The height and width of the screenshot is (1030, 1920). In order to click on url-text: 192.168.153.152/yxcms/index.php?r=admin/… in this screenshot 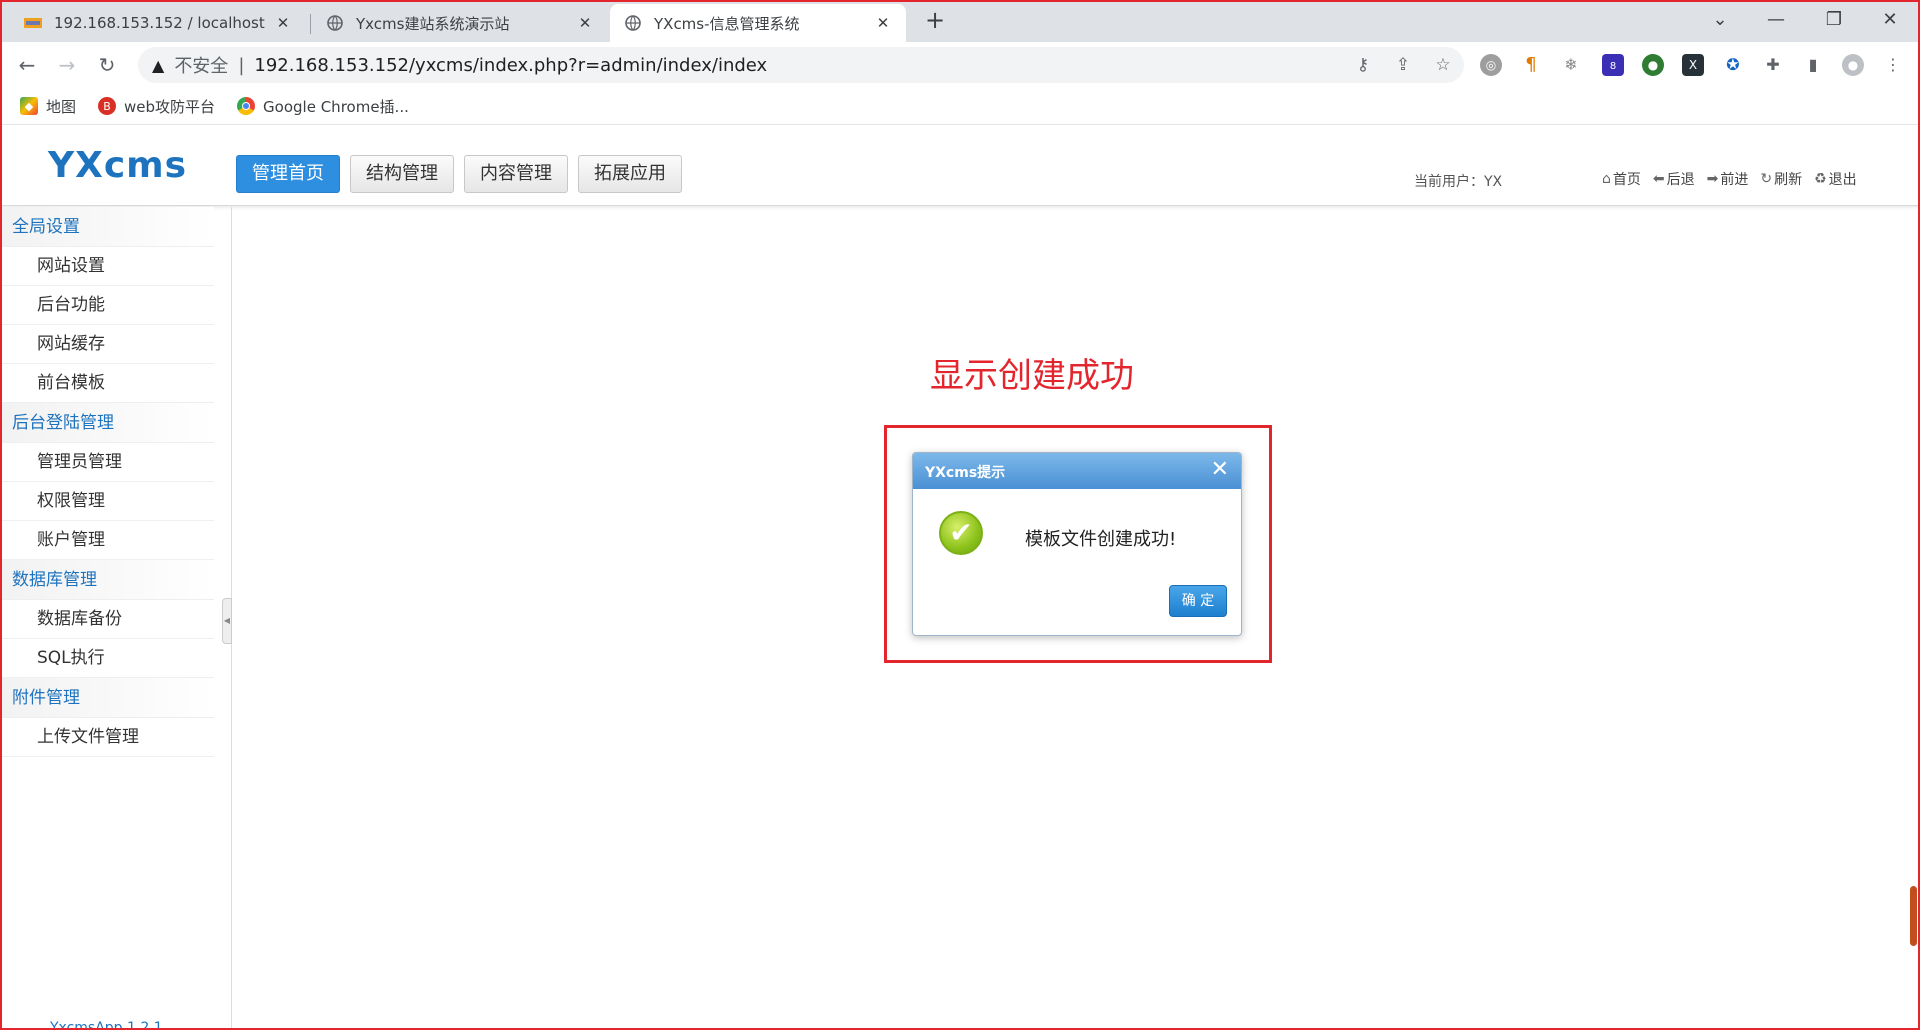, I will do `click(510, 65)`.